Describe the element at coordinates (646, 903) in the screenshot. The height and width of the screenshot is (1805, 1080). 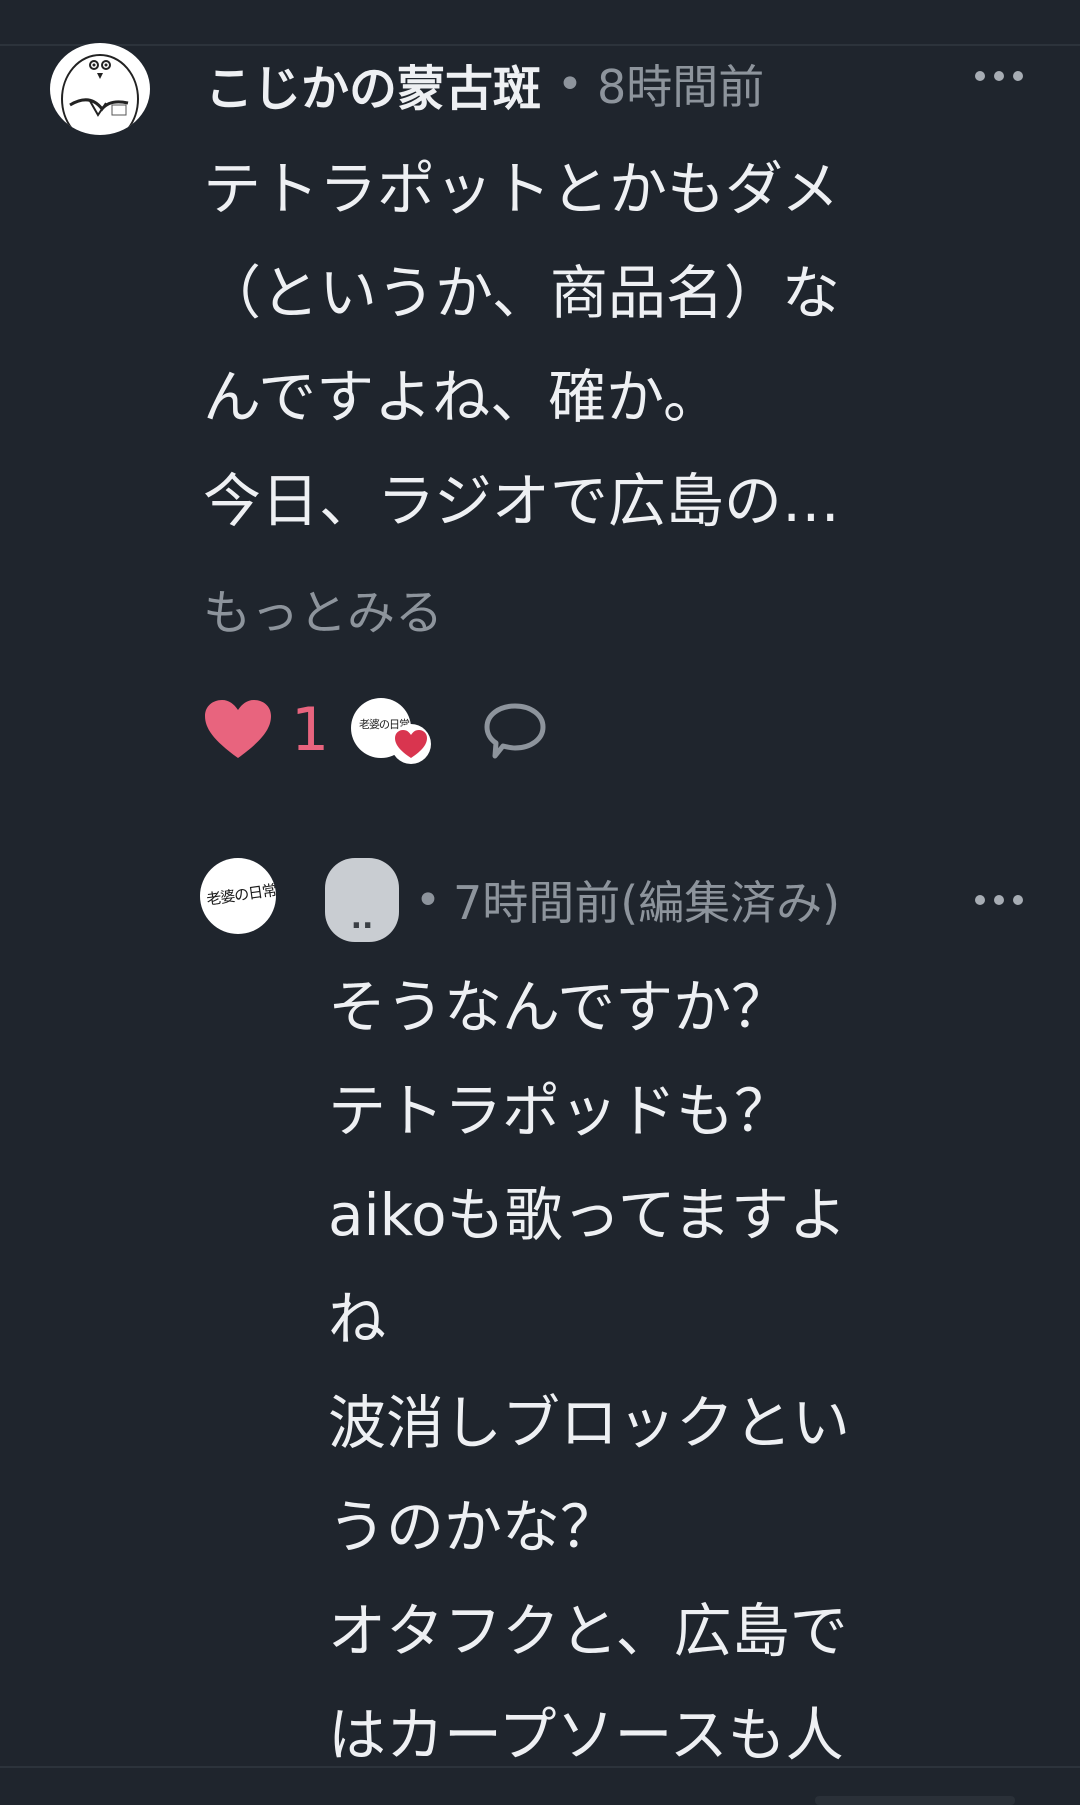
I see `reply-timestamp: 7時間前(編集済み)` at that location.